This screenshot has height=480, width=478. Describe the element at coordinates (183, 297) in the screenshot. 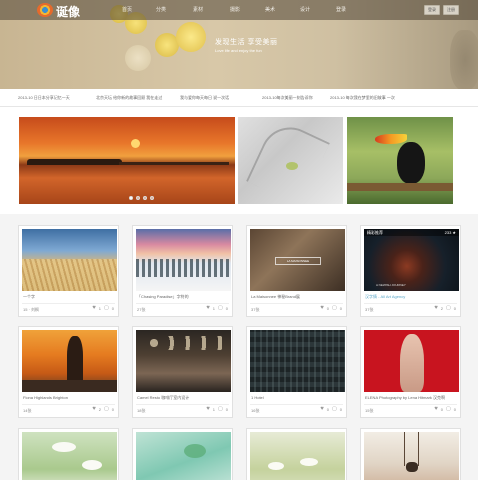

I see `album-title: 「Chasing Paradise」字符的` at that location.